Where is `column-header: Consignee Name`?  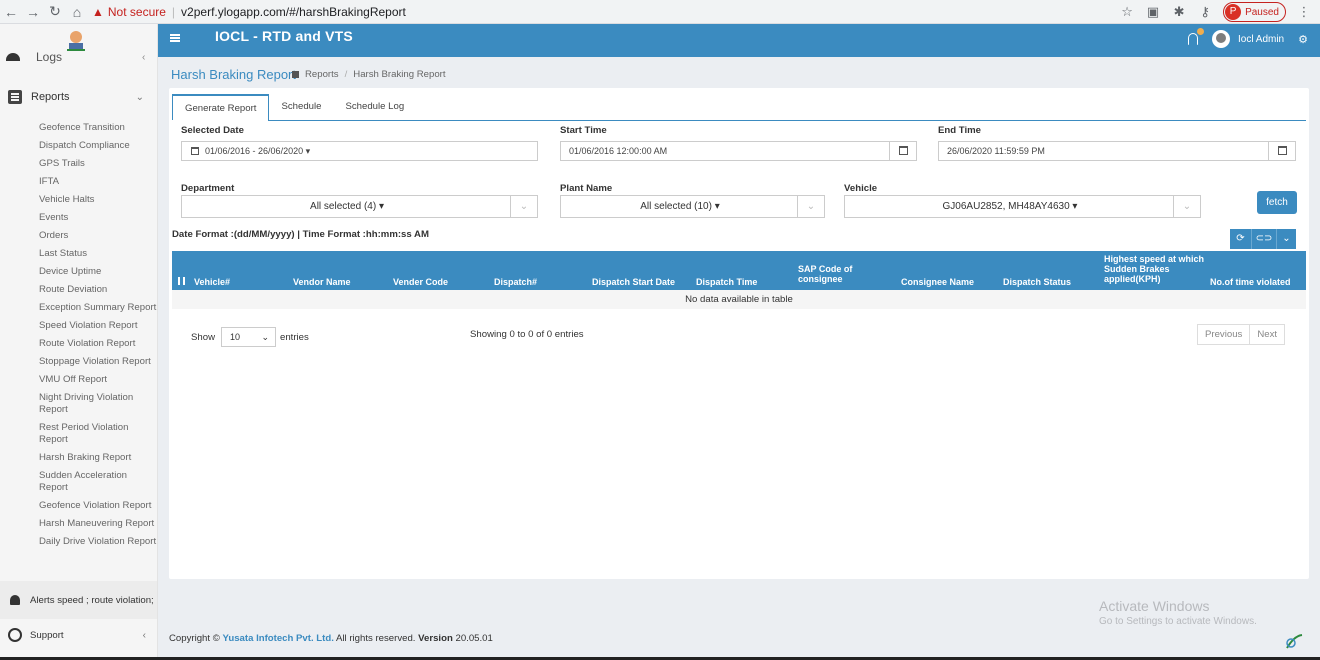
column-header: Consignee Name is located at coordinates (946, 282).